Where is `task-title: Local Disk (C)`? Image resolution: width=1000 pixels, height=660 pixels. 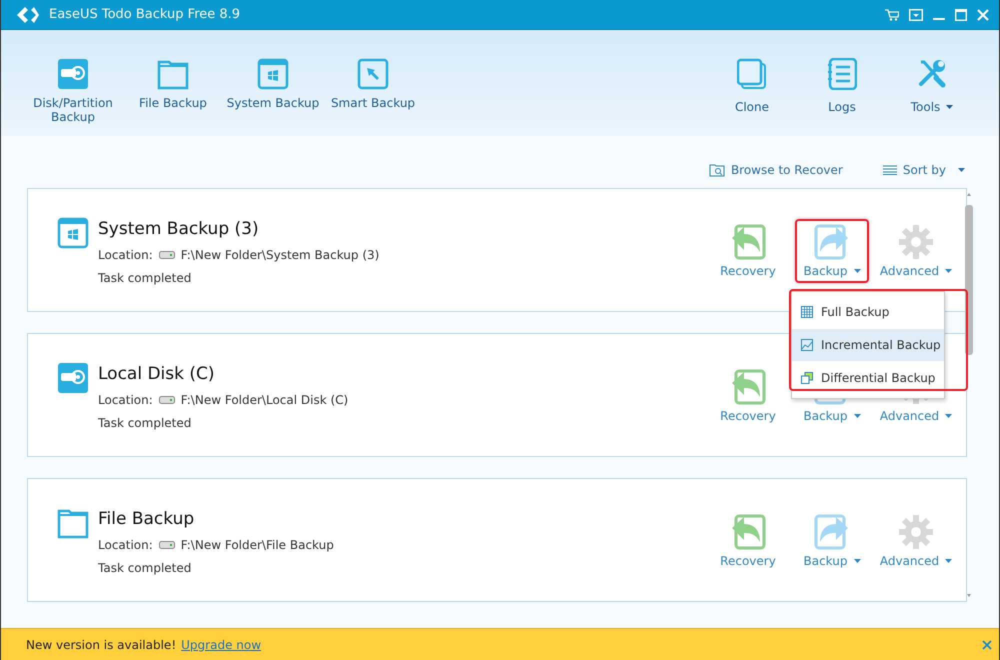
task-title: Local Disk (C) is located at coordinates (157, 374).